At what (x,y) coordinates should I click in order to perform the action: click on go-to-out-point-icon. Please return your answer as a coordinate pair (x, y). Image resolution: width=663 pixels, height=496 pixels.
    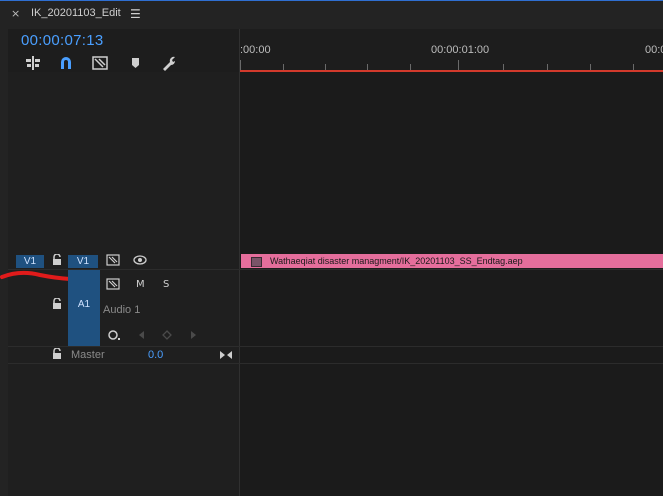
    Looking at the image, I should click on (226, 356).